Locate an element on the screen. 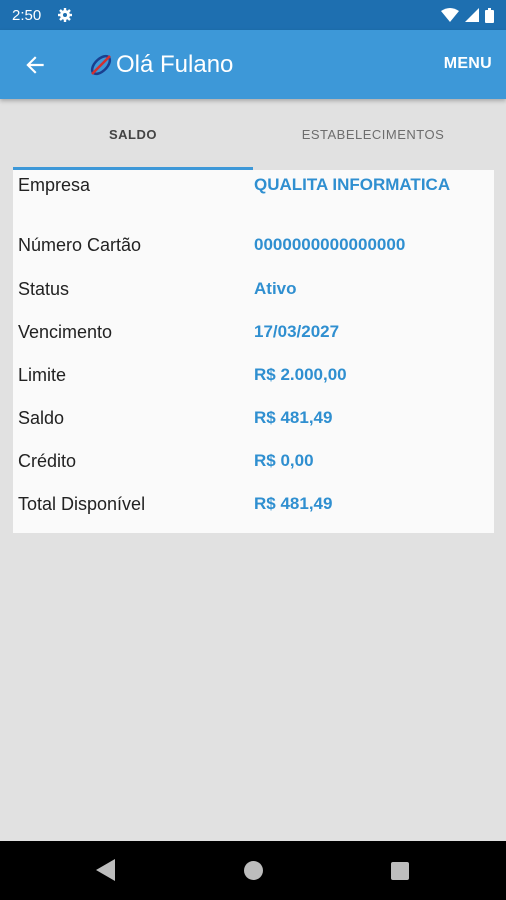  detail-label: Saldo is located at coordinates (41, 418).